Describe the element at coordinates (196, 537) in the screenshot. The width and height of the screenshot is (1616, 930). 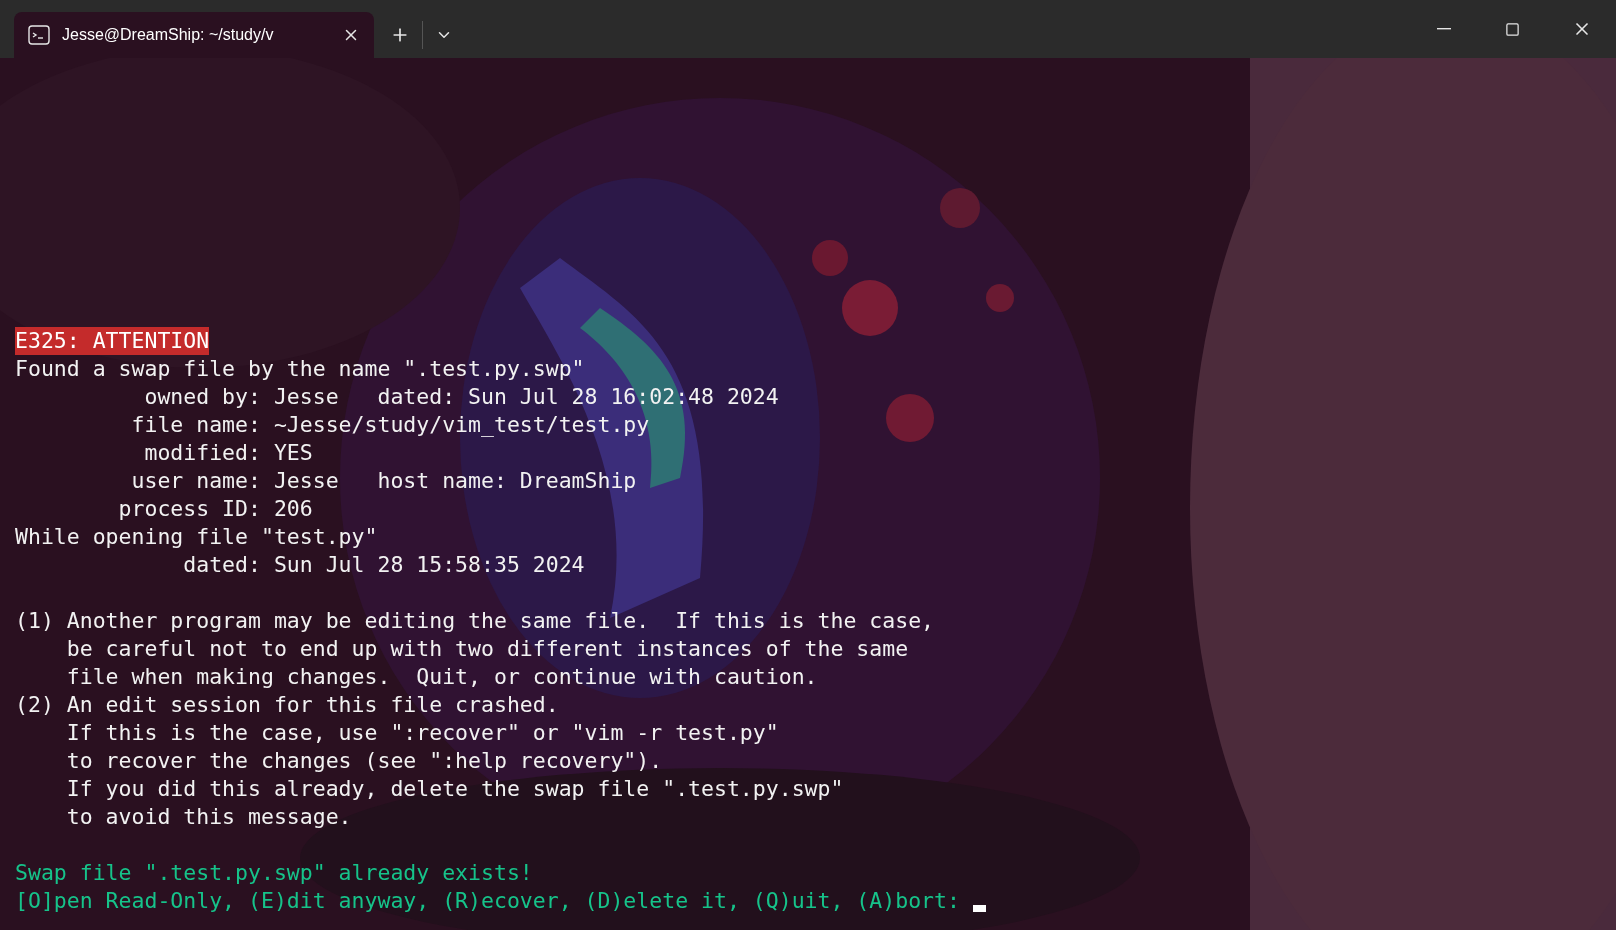
I see `terminal-line: While opening file "test.py"` at that location.